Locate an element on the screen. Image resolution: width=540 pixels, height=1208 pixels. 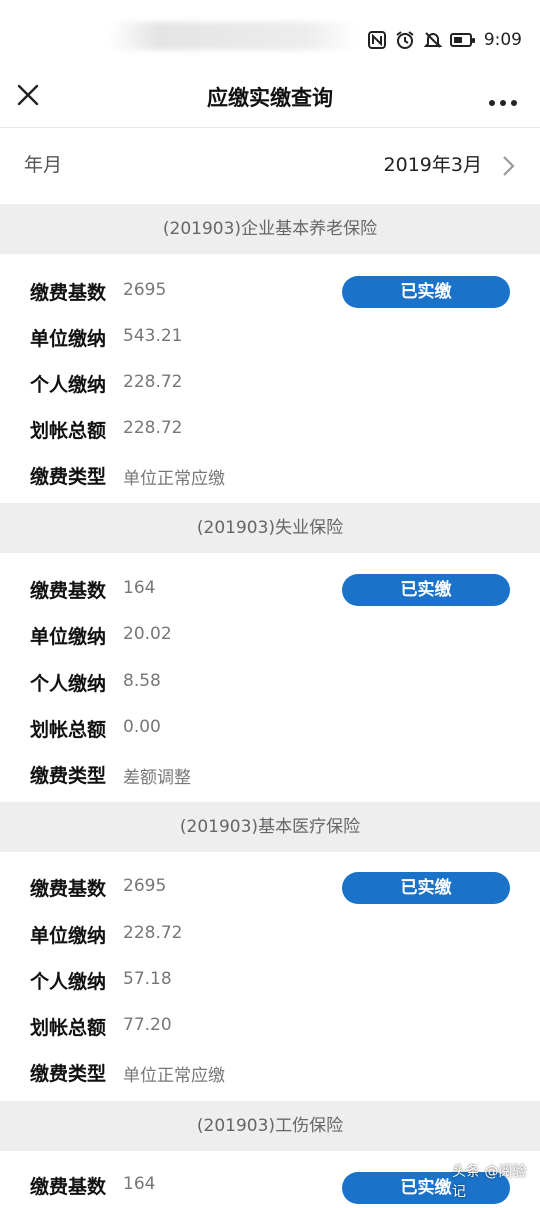
row-unit: 单位缴纳 20.02 is located at coordinates (270, 635).